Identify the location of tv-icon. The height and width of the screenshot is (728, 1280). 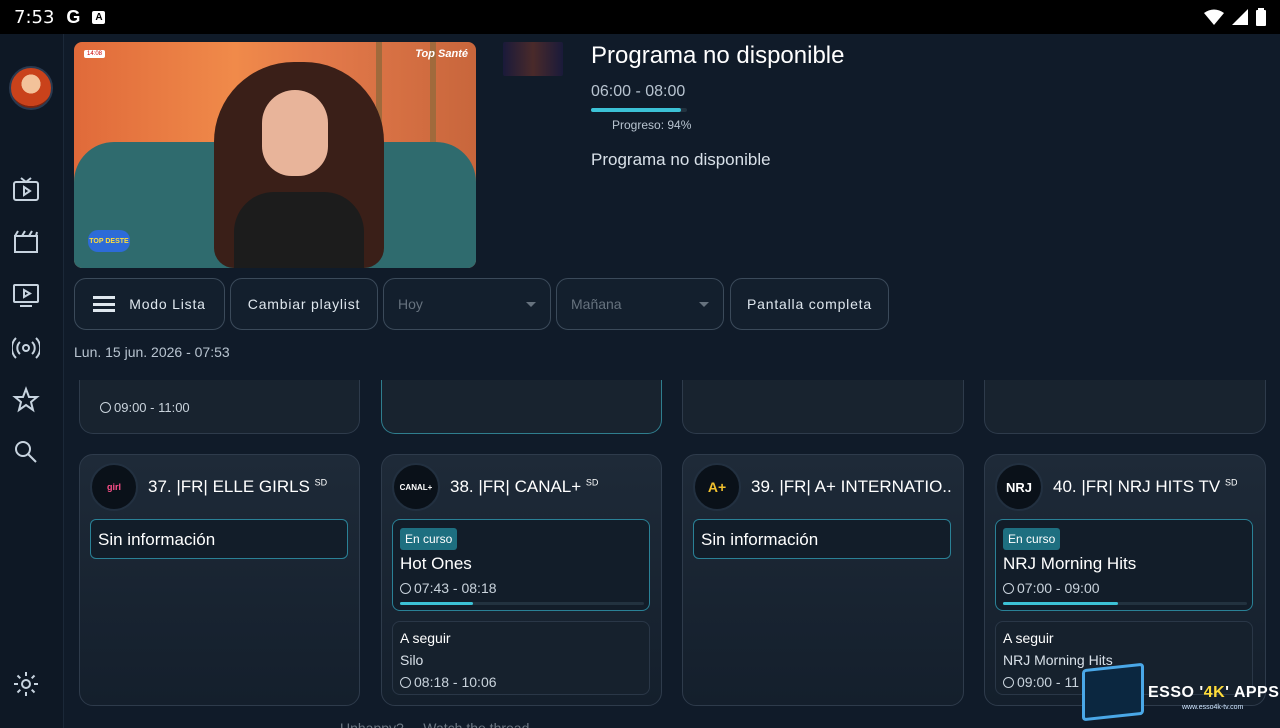
(26, 189).